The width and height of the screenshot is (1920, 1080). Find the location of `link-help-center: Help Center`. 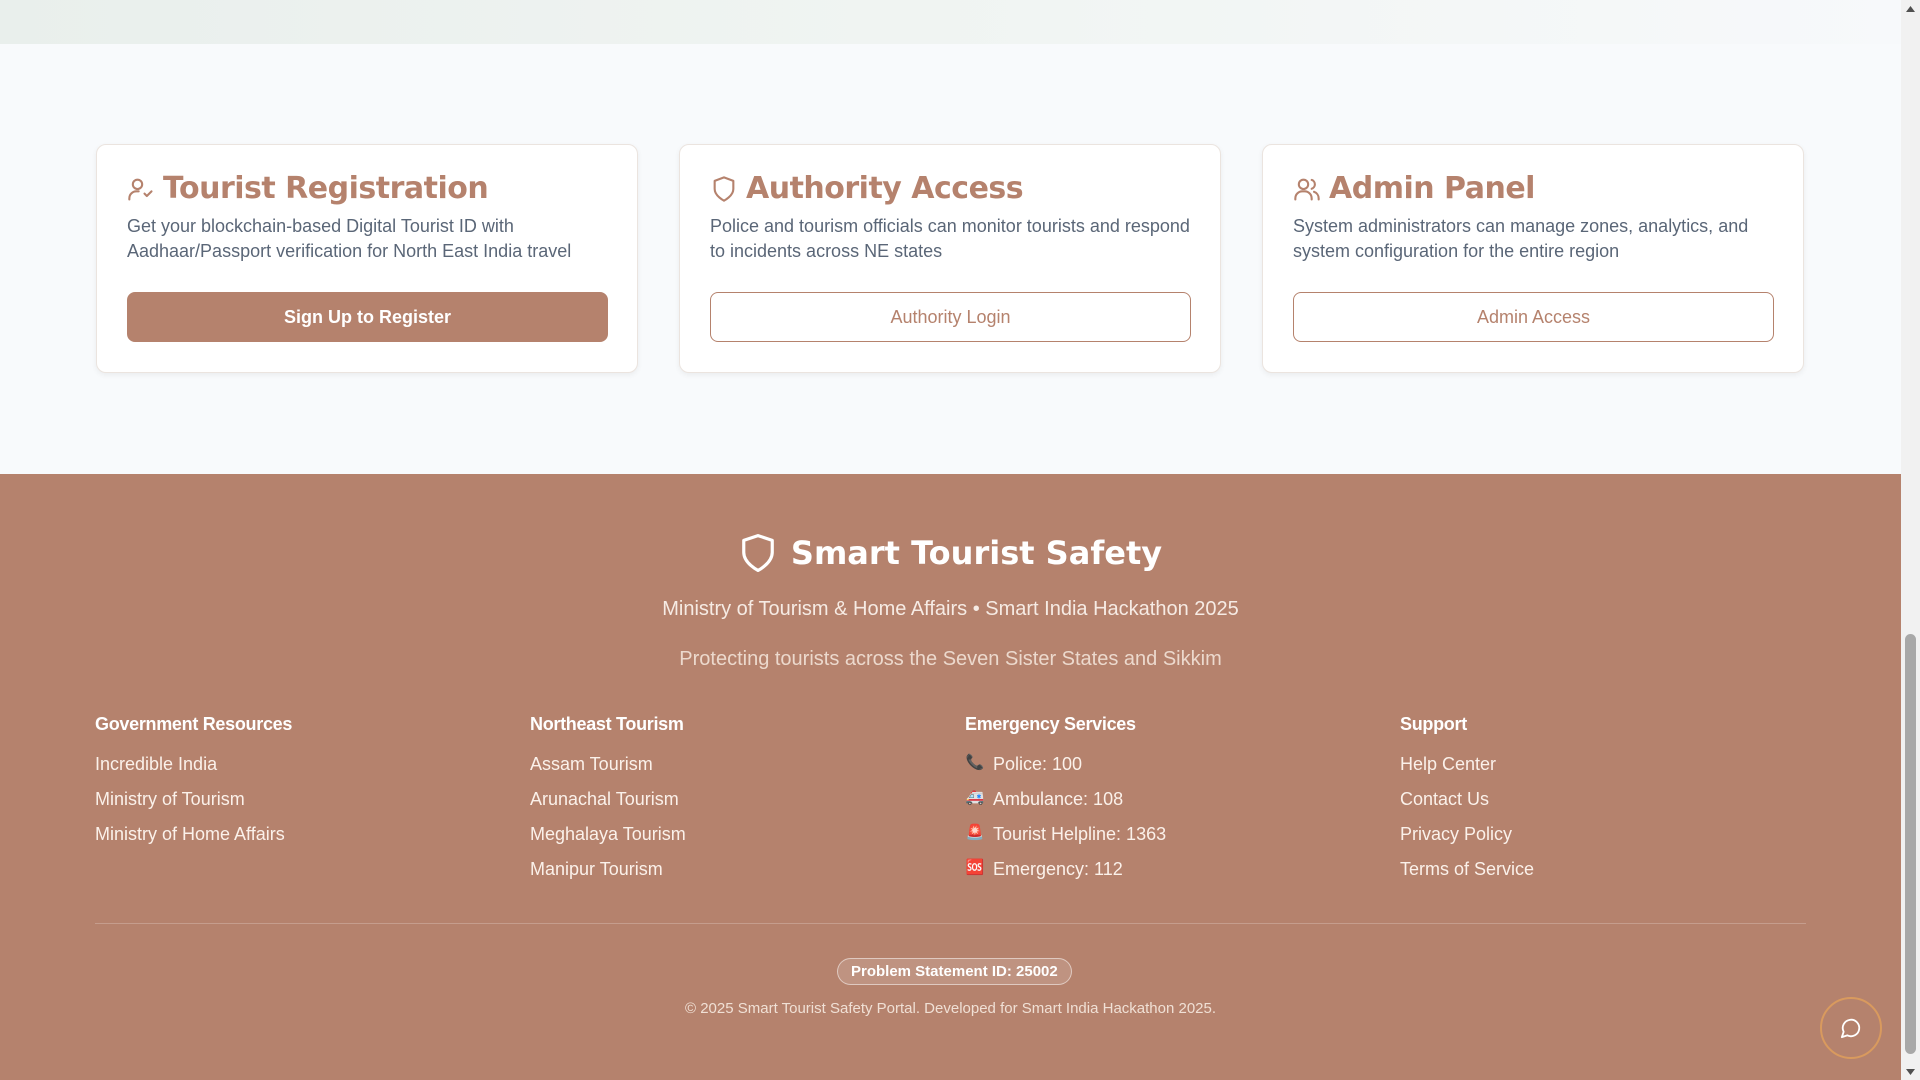

link-help-center: Help Center is located at coordinates (1467, 770).